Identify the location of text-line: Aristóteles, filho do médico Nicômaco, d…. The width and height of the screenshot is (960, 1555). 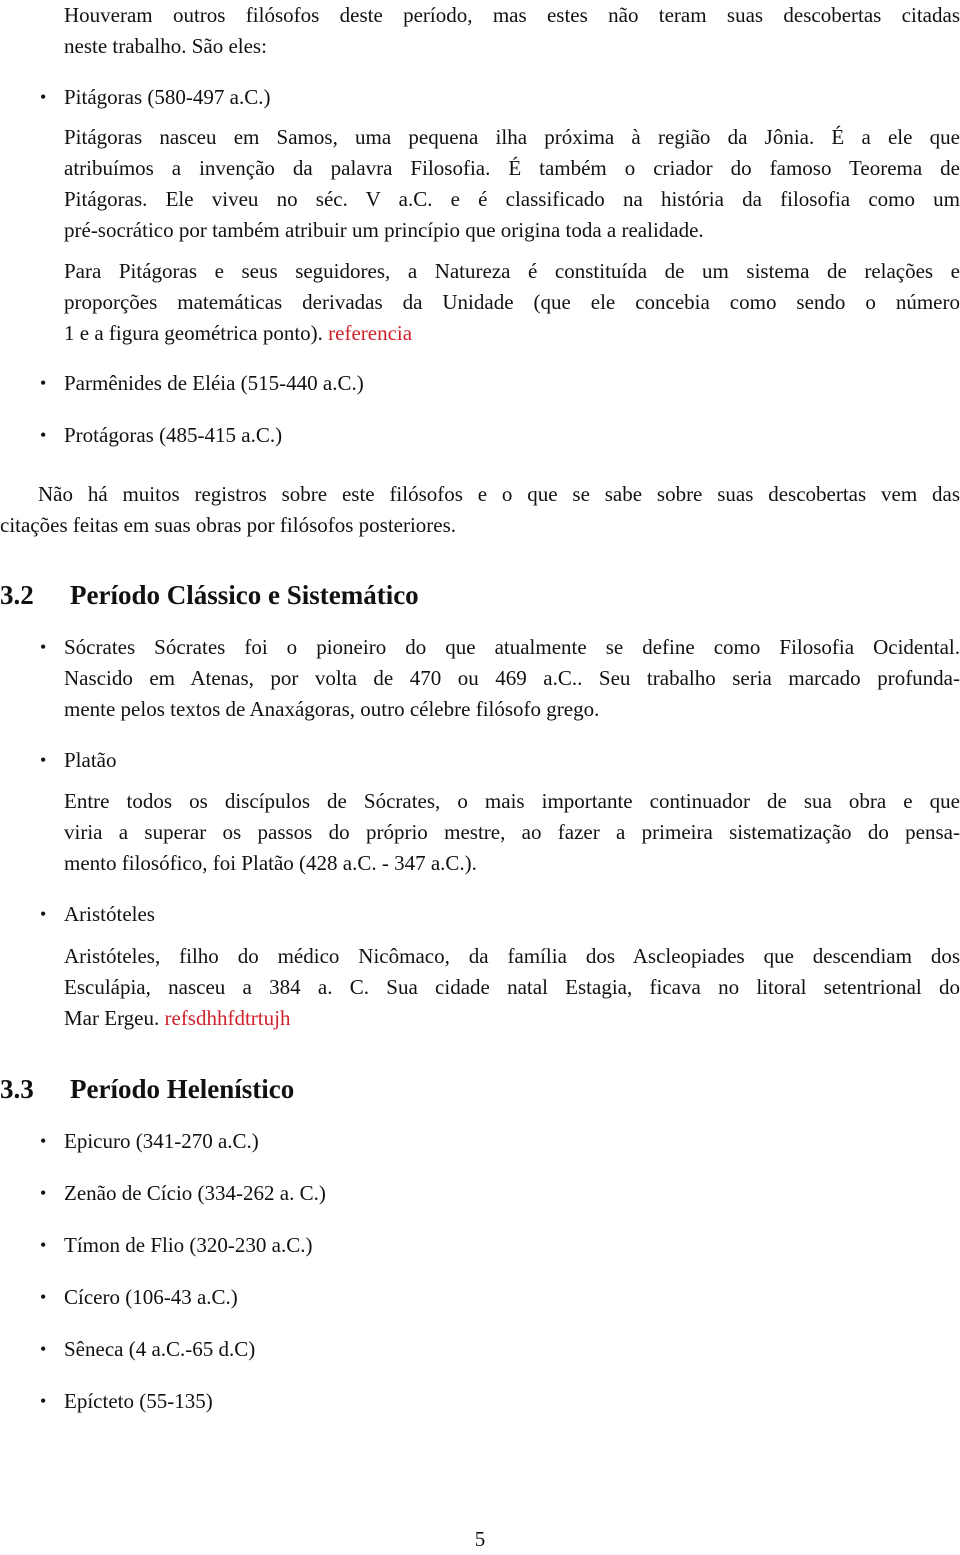
(512, 956).